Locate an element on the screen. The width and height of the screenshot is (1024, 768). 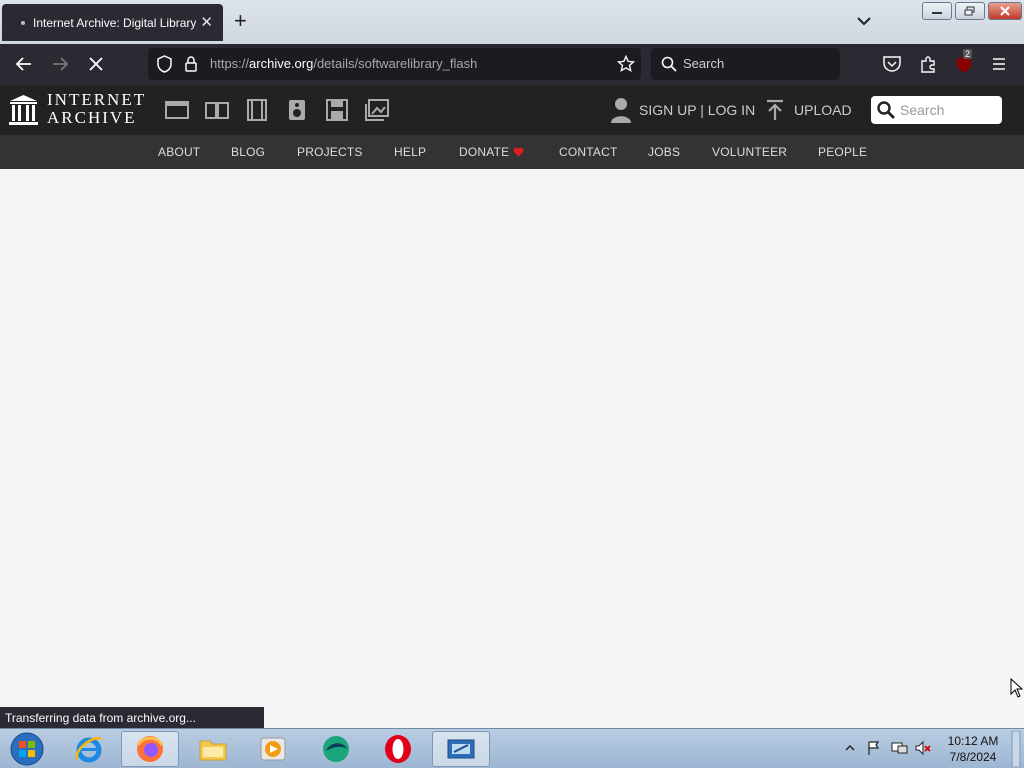
new-tab-button: + is located at coordinates (240, 21).